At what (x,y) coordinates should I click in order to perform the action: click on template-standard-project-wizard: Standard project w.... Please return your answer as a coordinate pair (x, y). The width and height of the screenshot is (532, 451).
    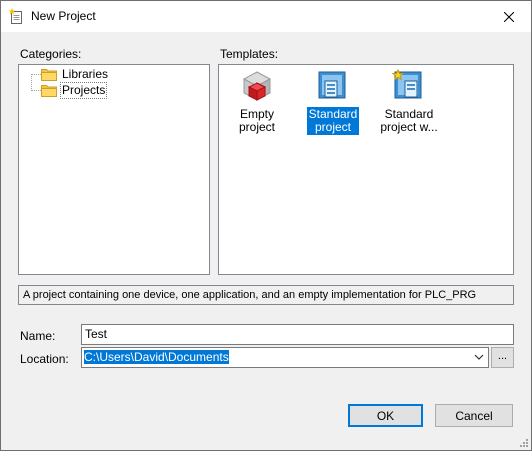
    Looking at the image, I should click on (409, 102).